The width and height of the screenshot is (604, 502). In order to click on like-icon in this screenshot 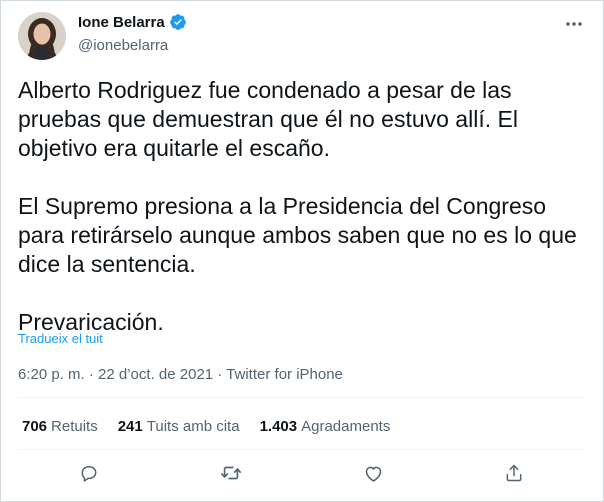, I will do `click(373, 473)`.